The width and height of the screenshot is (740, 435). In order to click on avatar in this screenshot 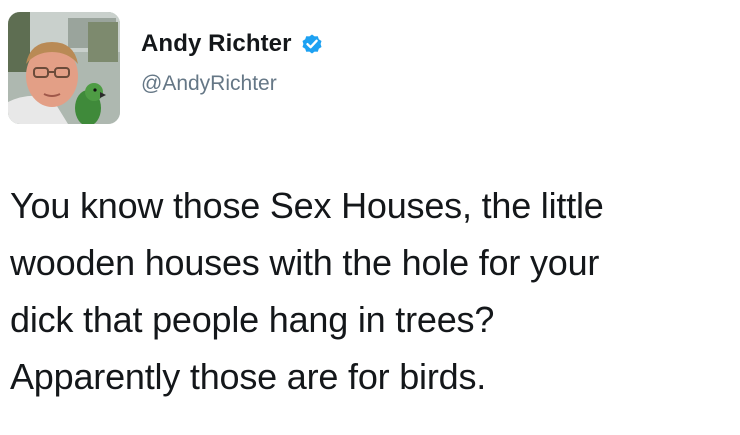, I will do `click(64, 68)`.